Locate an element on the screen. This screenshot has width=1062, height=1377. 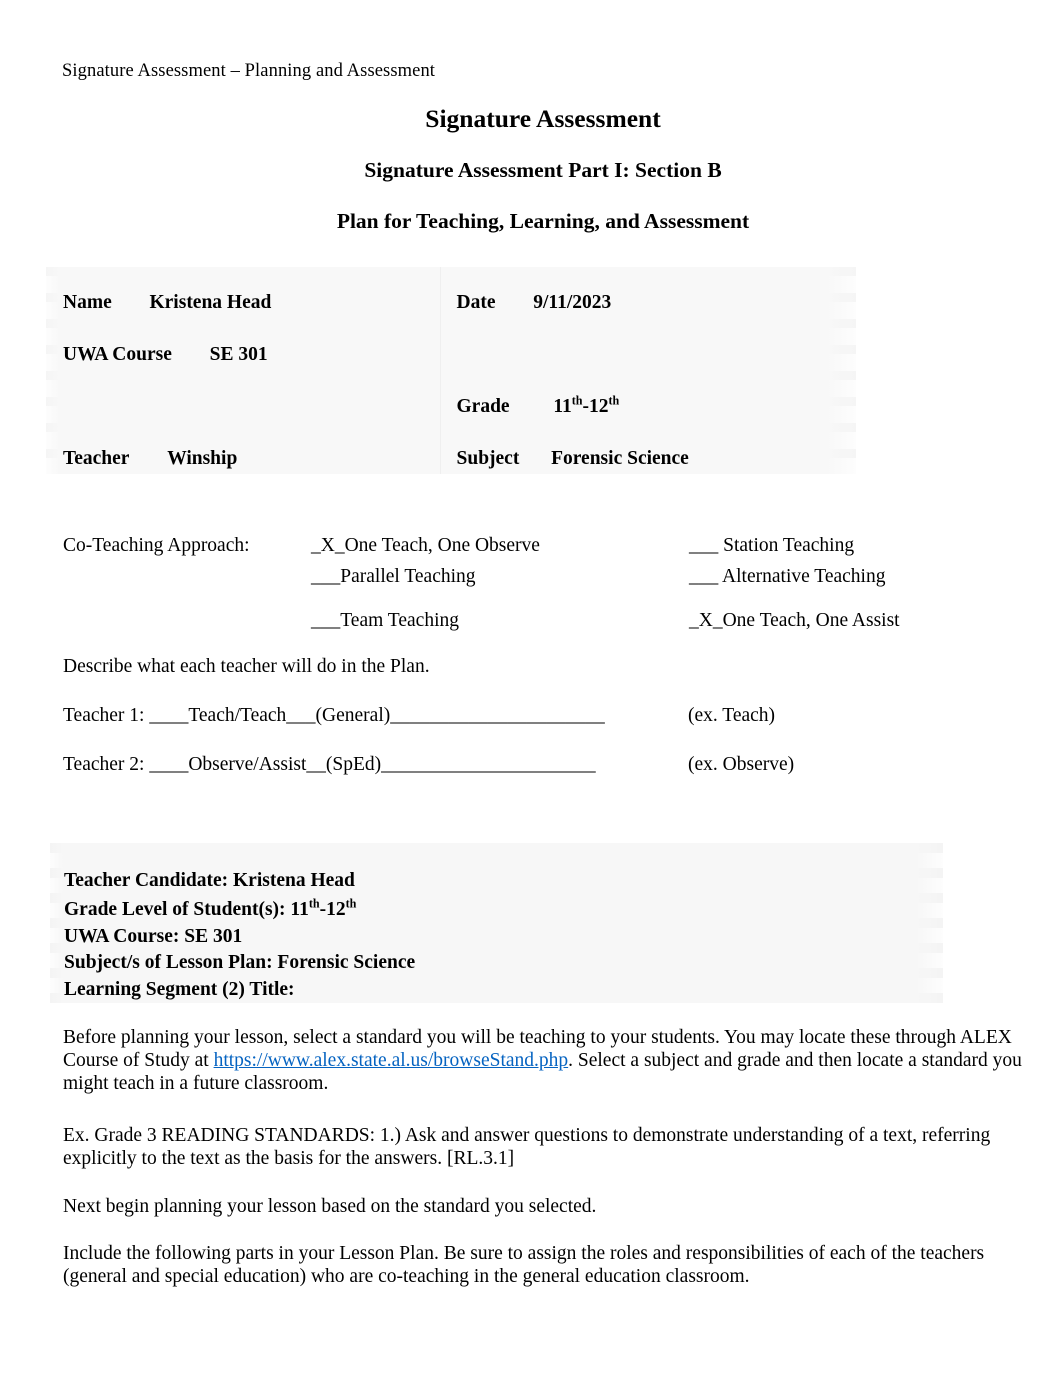
subject-value: Forensic Science is located at coordinates (620, 458).